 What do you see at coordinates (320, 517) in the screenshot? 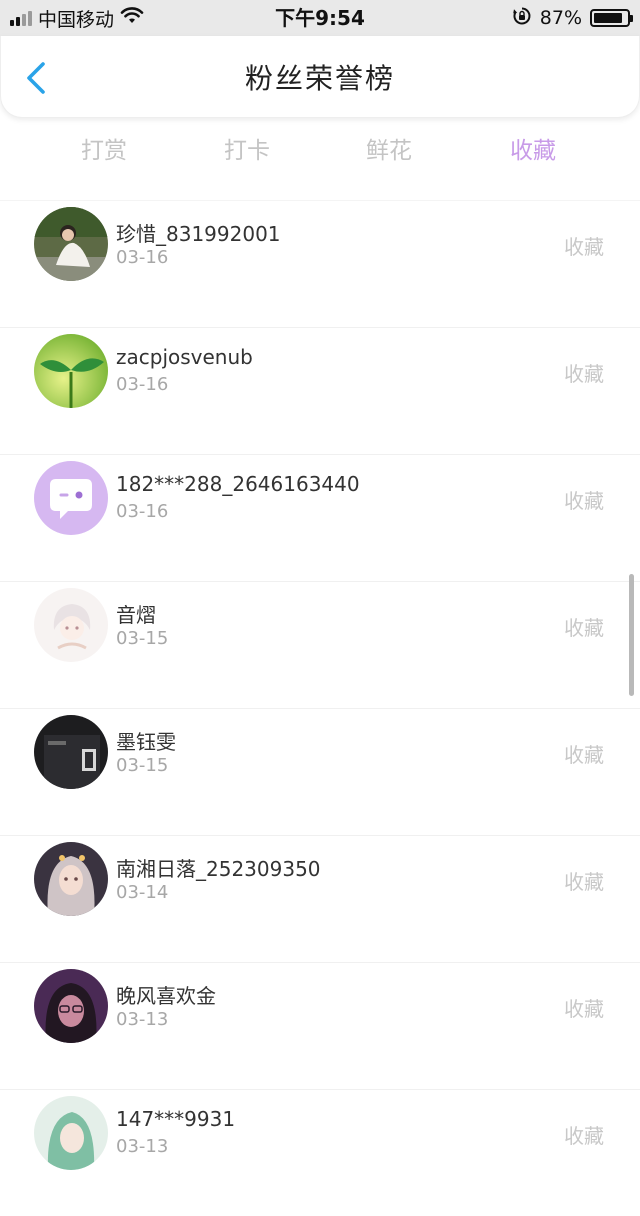
I see `list-item: 182***288_2646163440 03-16 收藏` at bounding box center [320, 517].